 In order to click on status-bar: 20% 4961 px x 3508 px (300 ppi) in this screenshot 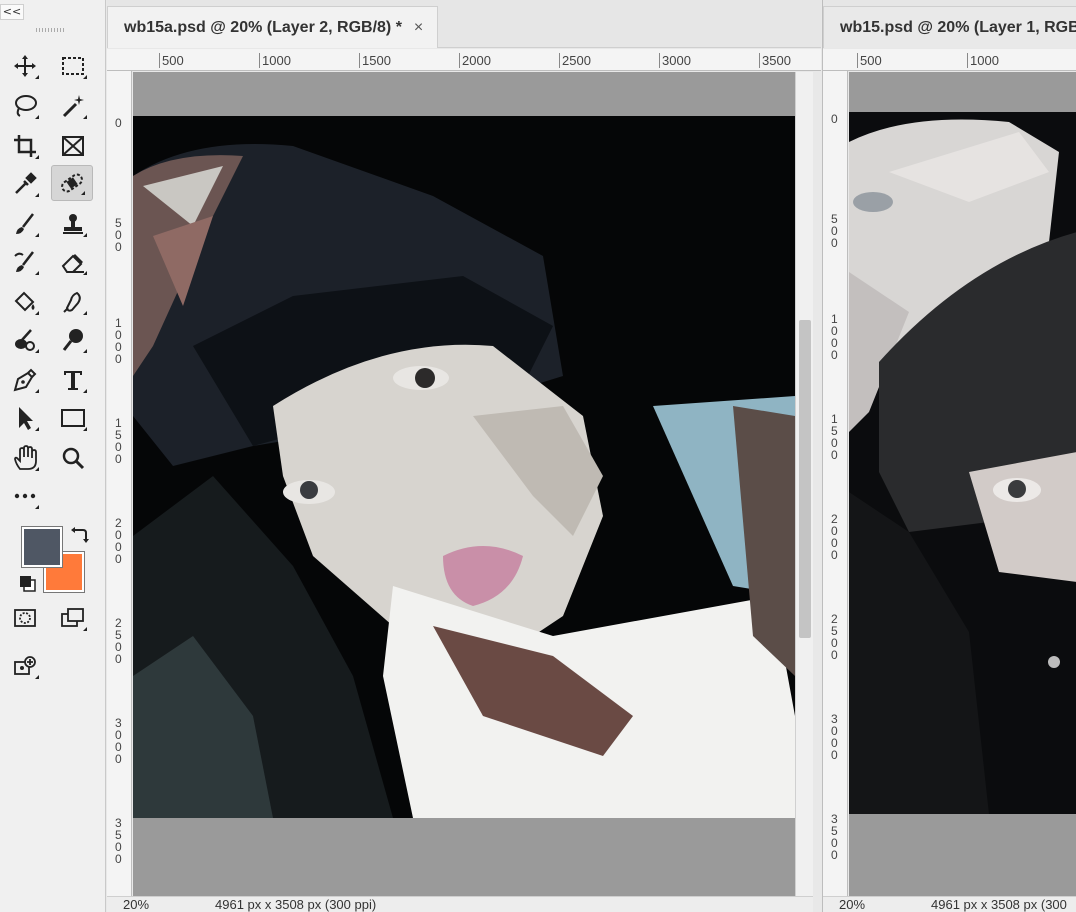, I will do `click(460, 904)`.